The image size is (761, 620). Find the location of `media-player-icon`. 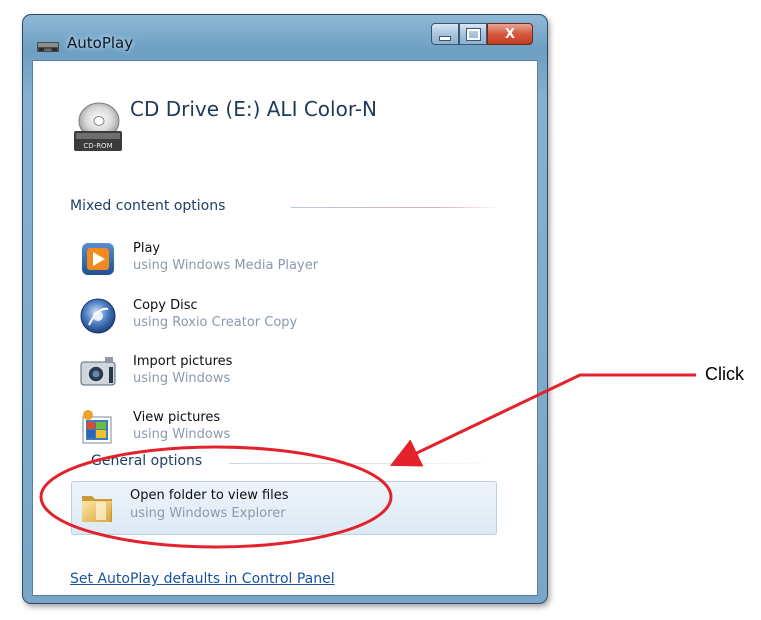

media-player-icon is located at coordinates (98, 259).